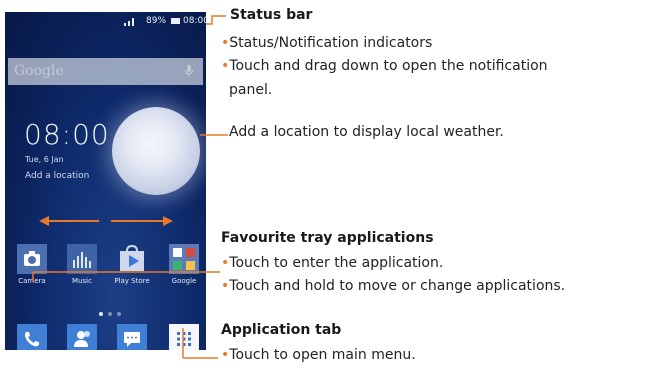 This screenshot has height=371, width=652. What do you see at coordinates (327, 238) in the screenshot?
I see `favourite-tray-heading: Favourite tray applications` at bounding box center [327, 238].